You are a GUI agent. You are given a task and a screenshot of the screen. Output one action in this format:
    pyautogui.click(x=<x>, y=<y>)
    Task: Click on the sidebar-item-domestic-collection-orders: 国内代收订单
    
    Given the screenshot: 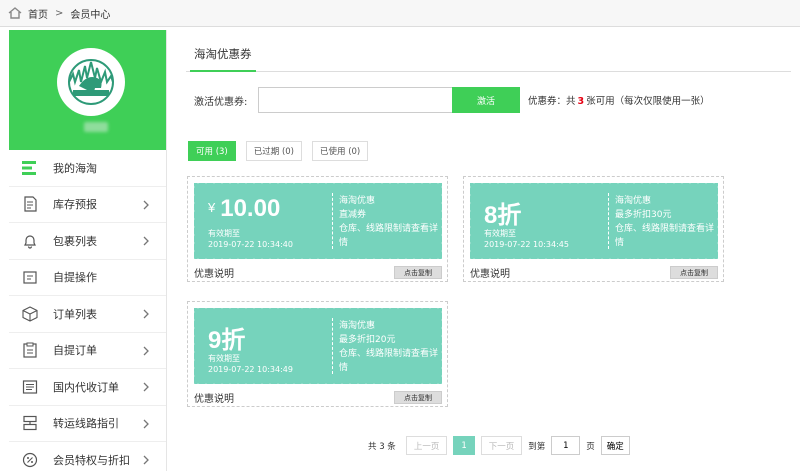 What is the action you would take?
    pyautogui.click(x=87, y=387)
    